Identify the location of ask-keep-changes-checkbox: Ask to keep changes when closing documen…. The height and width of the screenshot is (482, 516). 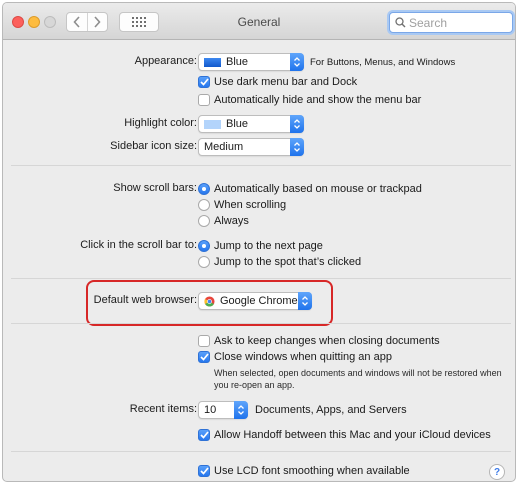
(319, 341).